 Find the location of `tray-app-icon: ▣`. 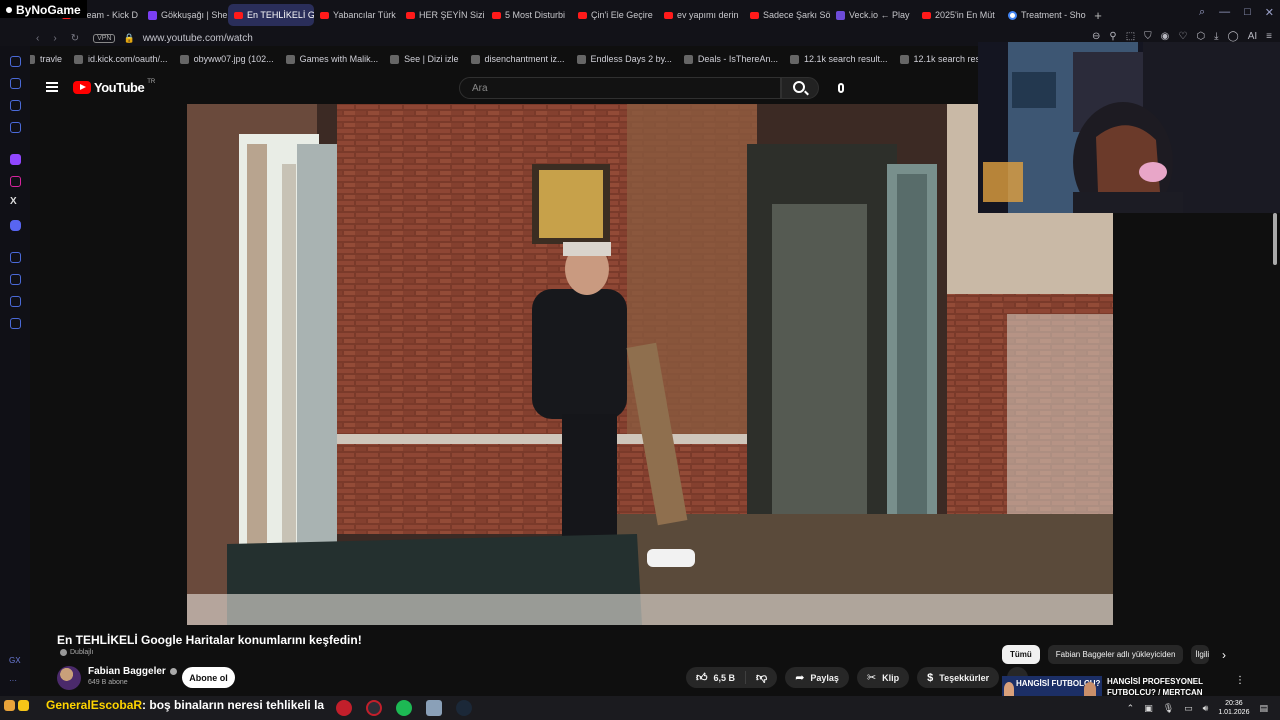

tray-app-icon: ▣ is located at coordinates (1148, 708).